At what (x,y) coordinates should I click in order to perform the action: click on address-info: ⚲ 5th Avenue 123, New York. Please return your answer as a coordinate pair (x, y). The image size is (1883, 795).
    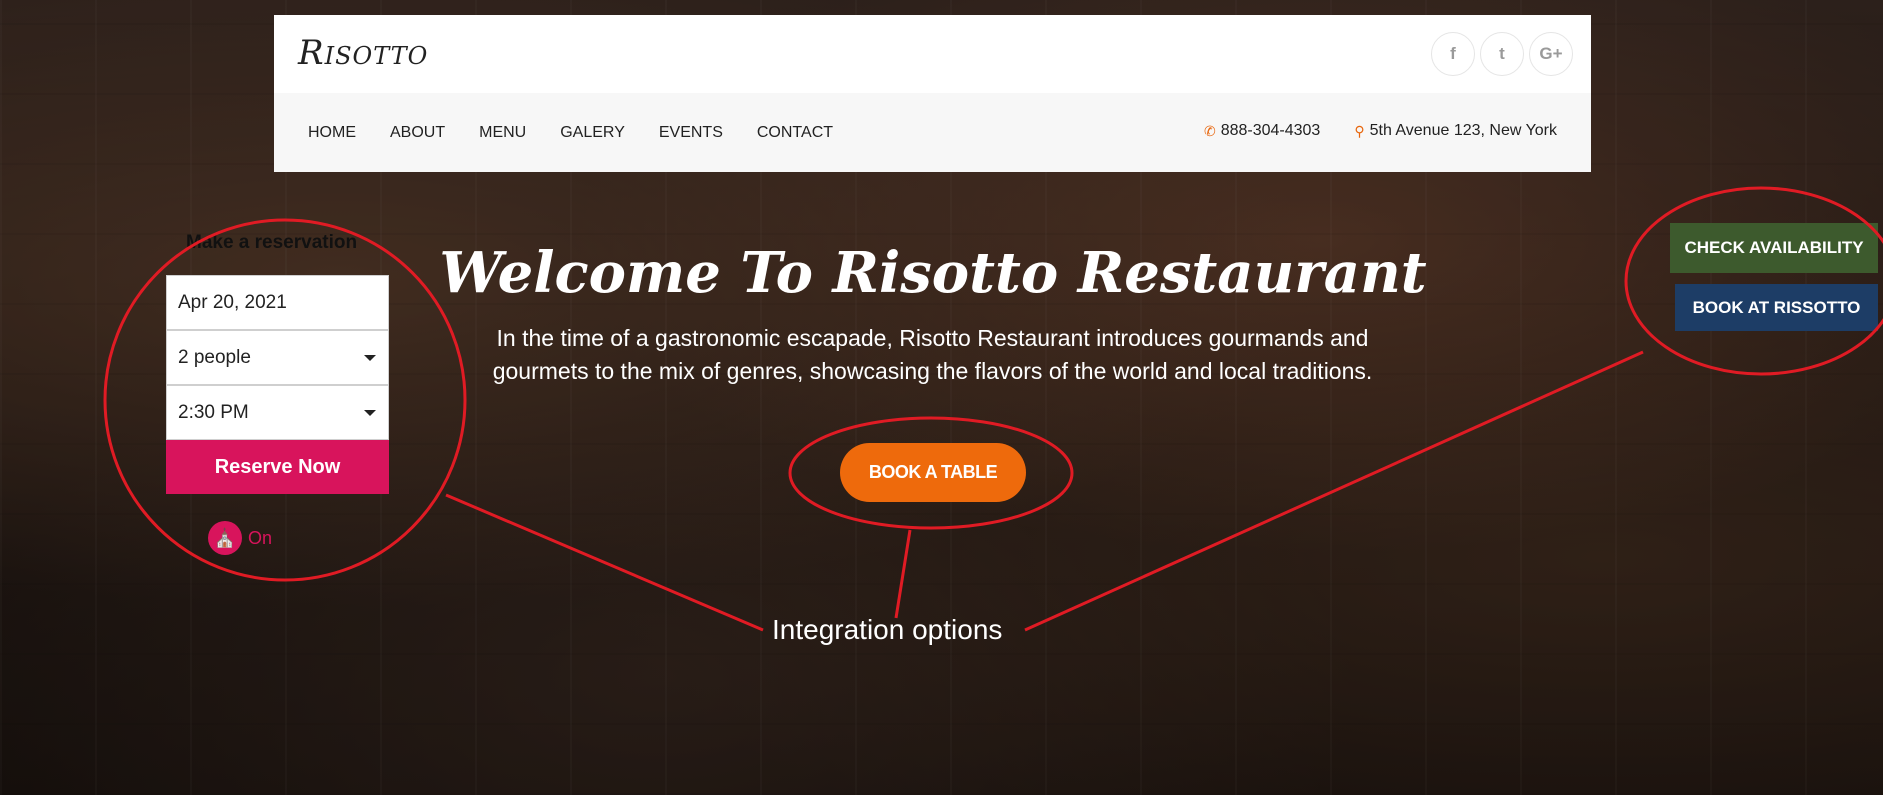
    Looking at the image, I should click on (1455, 131).